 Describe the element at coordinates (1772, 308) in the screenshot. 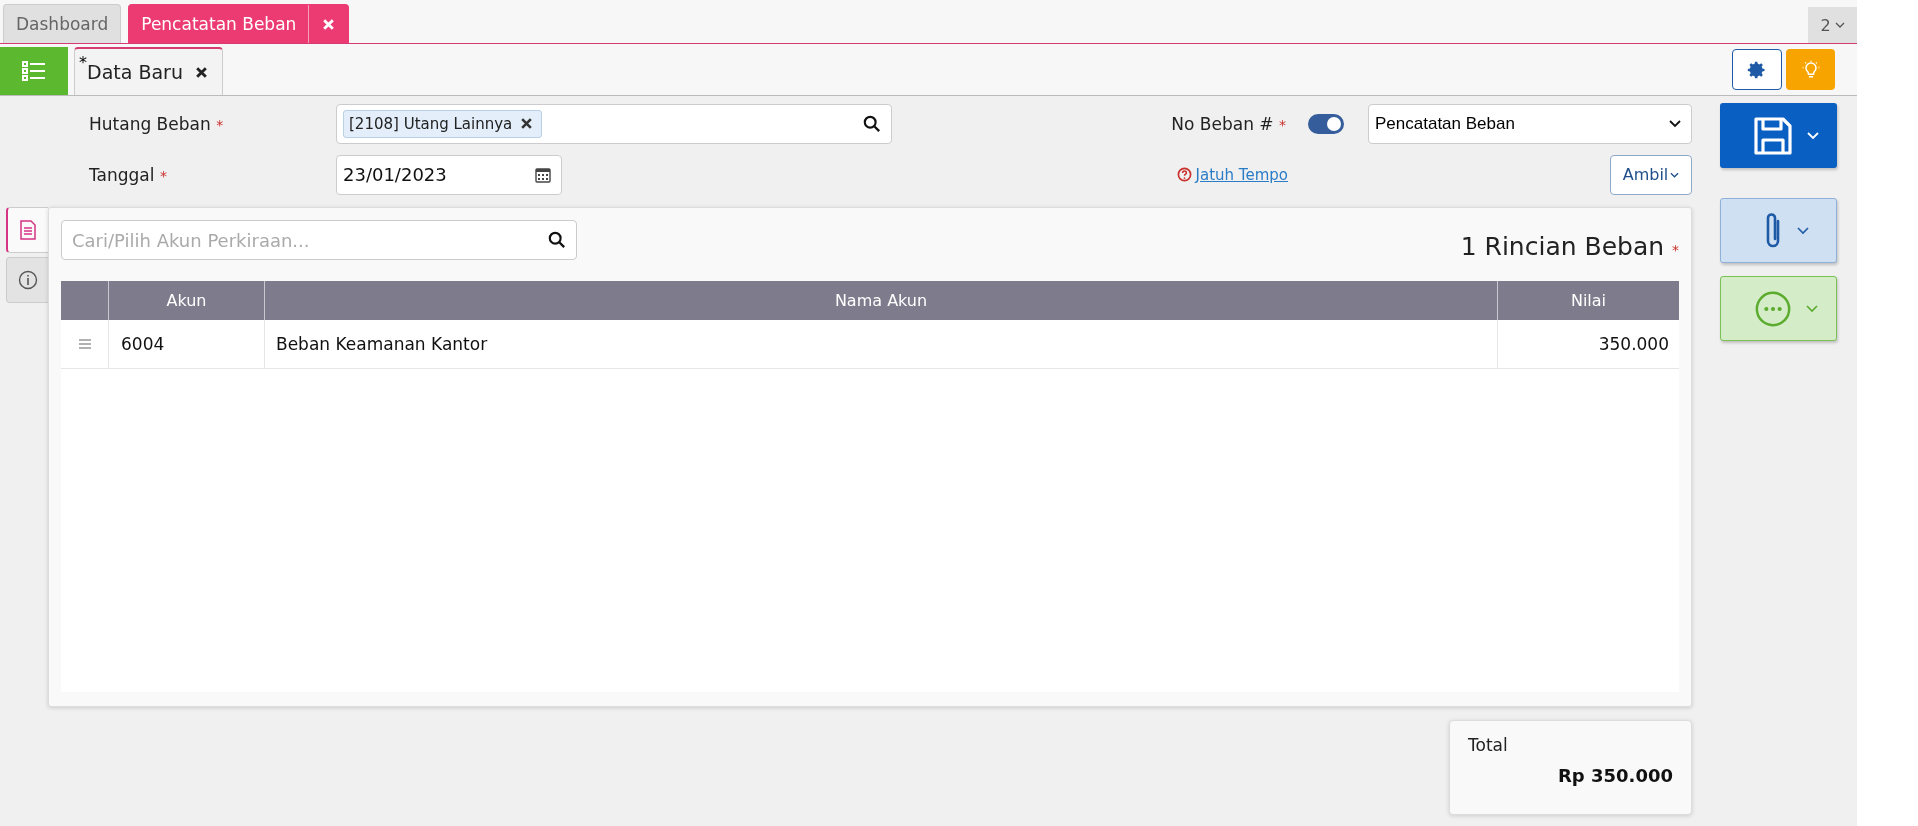

I see `more-icon` at that location.